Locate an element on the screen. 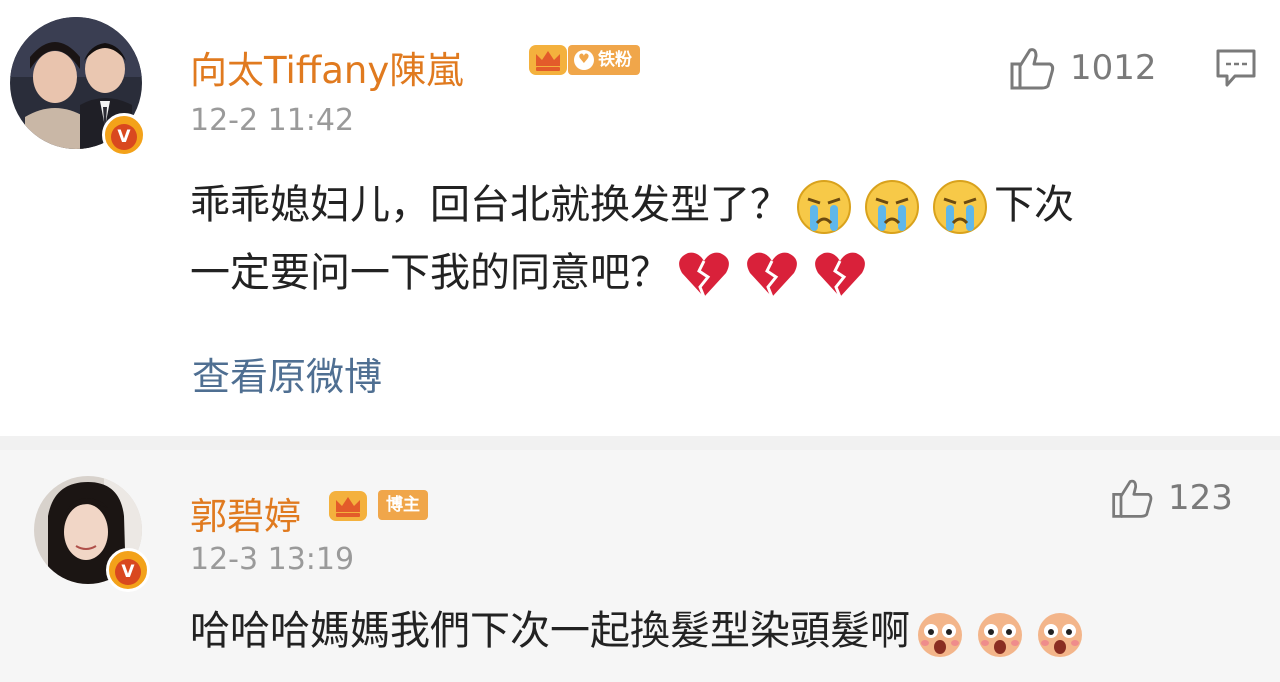 Image resolution: width=1280 pixels, height=682 pixels. like-button: 123 is located at coordinates (1171, 498).